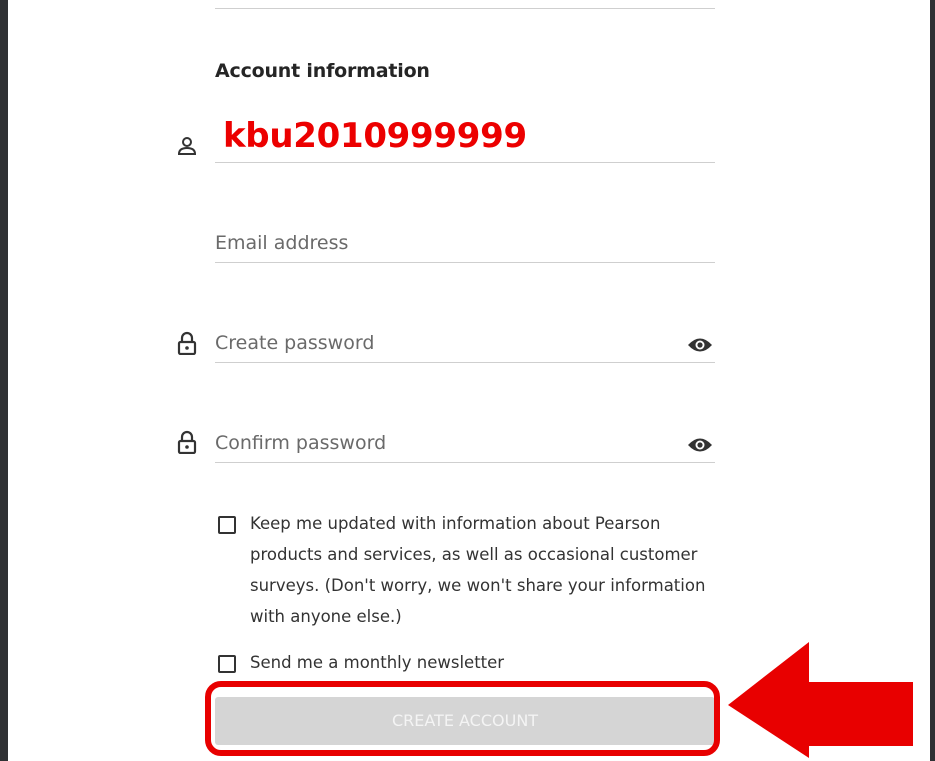 This screenshot has width=935, height=761. What do you see at coordinates (377, 662) in the screenshot?
I see `newsletter-label: Send me a monthly newsletter` at bounding box center [377, 662].